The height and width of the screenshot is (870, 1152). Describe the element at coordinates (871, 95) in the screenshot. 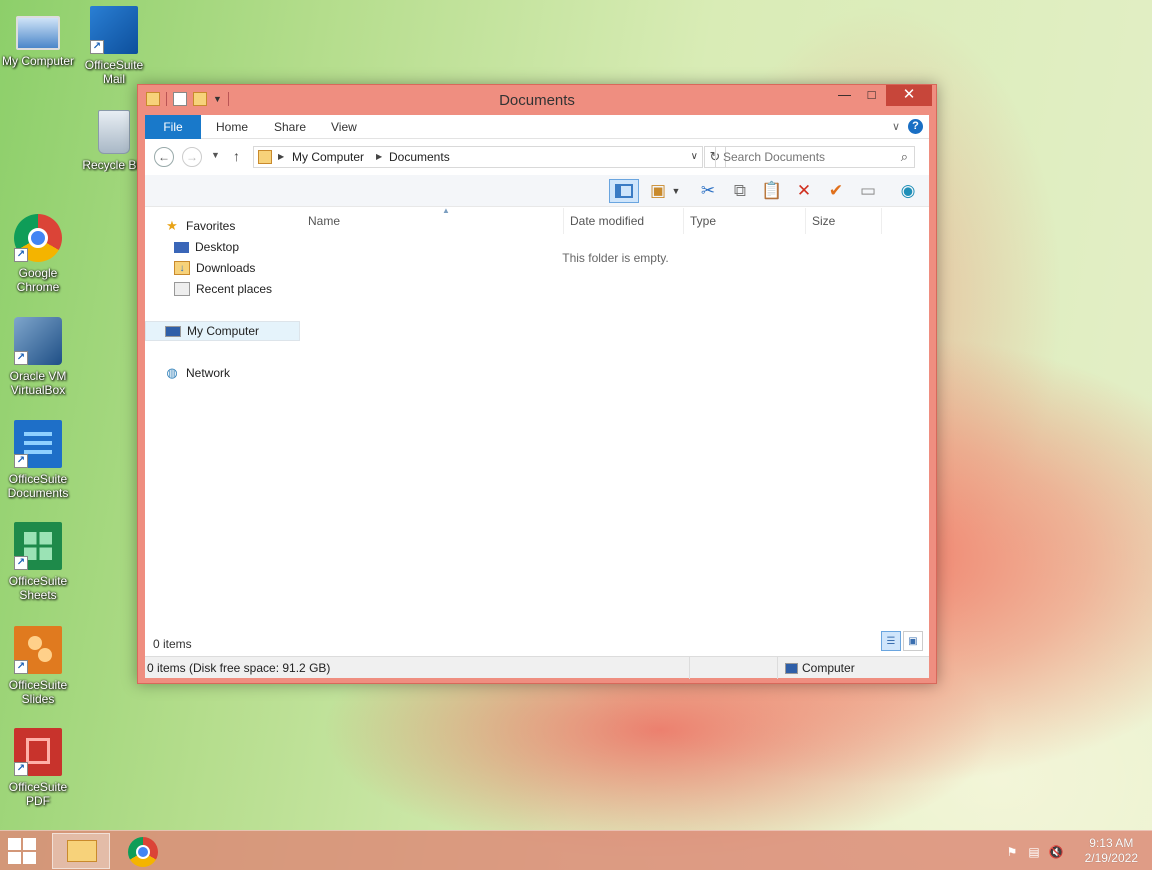

I see `maximize-button: □` at that location.